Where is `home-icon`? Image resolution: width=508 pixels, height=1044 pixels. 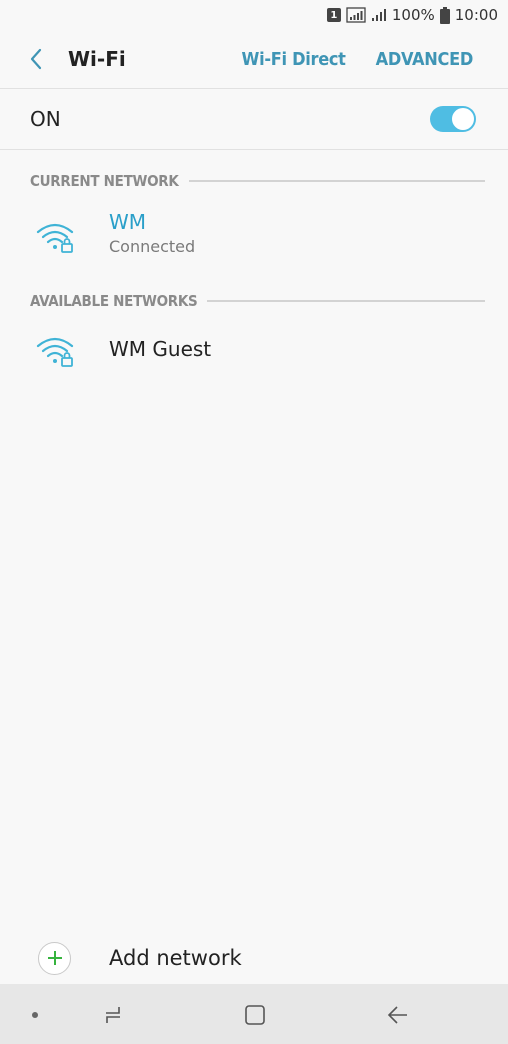 home-icon is located at coordinates (255, 1015).